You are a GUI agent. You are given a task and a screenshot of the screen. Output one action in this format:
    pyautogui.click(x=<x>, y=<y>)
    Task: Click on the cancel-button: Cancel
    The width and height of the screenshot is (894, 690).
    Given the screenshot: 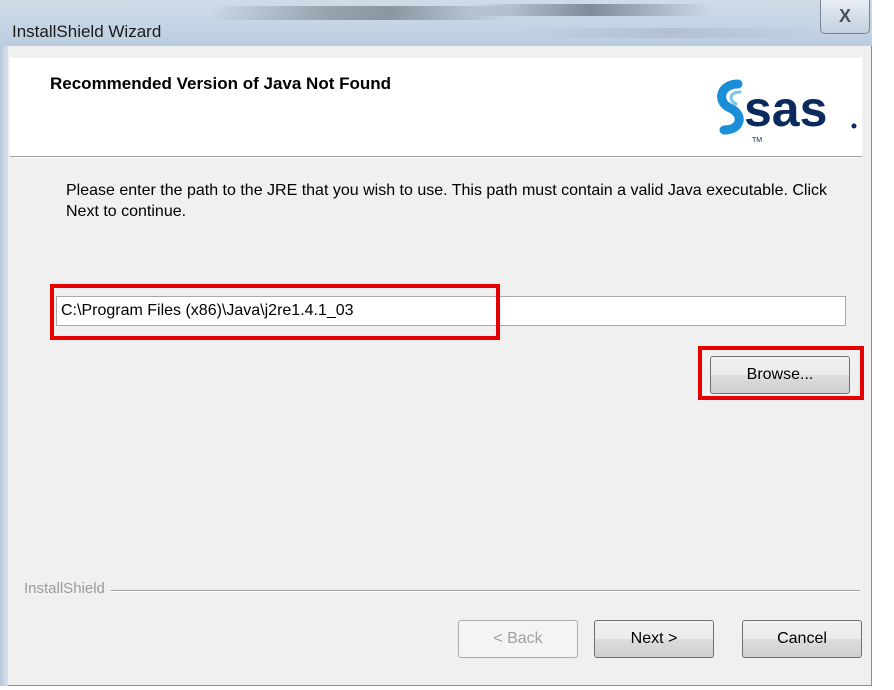 What is the action you would take?
    pyautogui.click(x=802, y=639)
    